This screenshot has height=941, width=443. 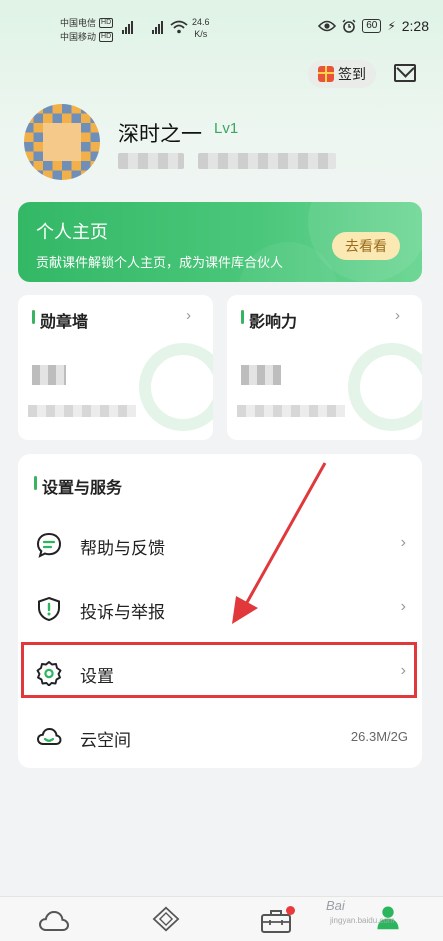 I want to click on baidu-watermark: Bai, so click(x=335, y=905).